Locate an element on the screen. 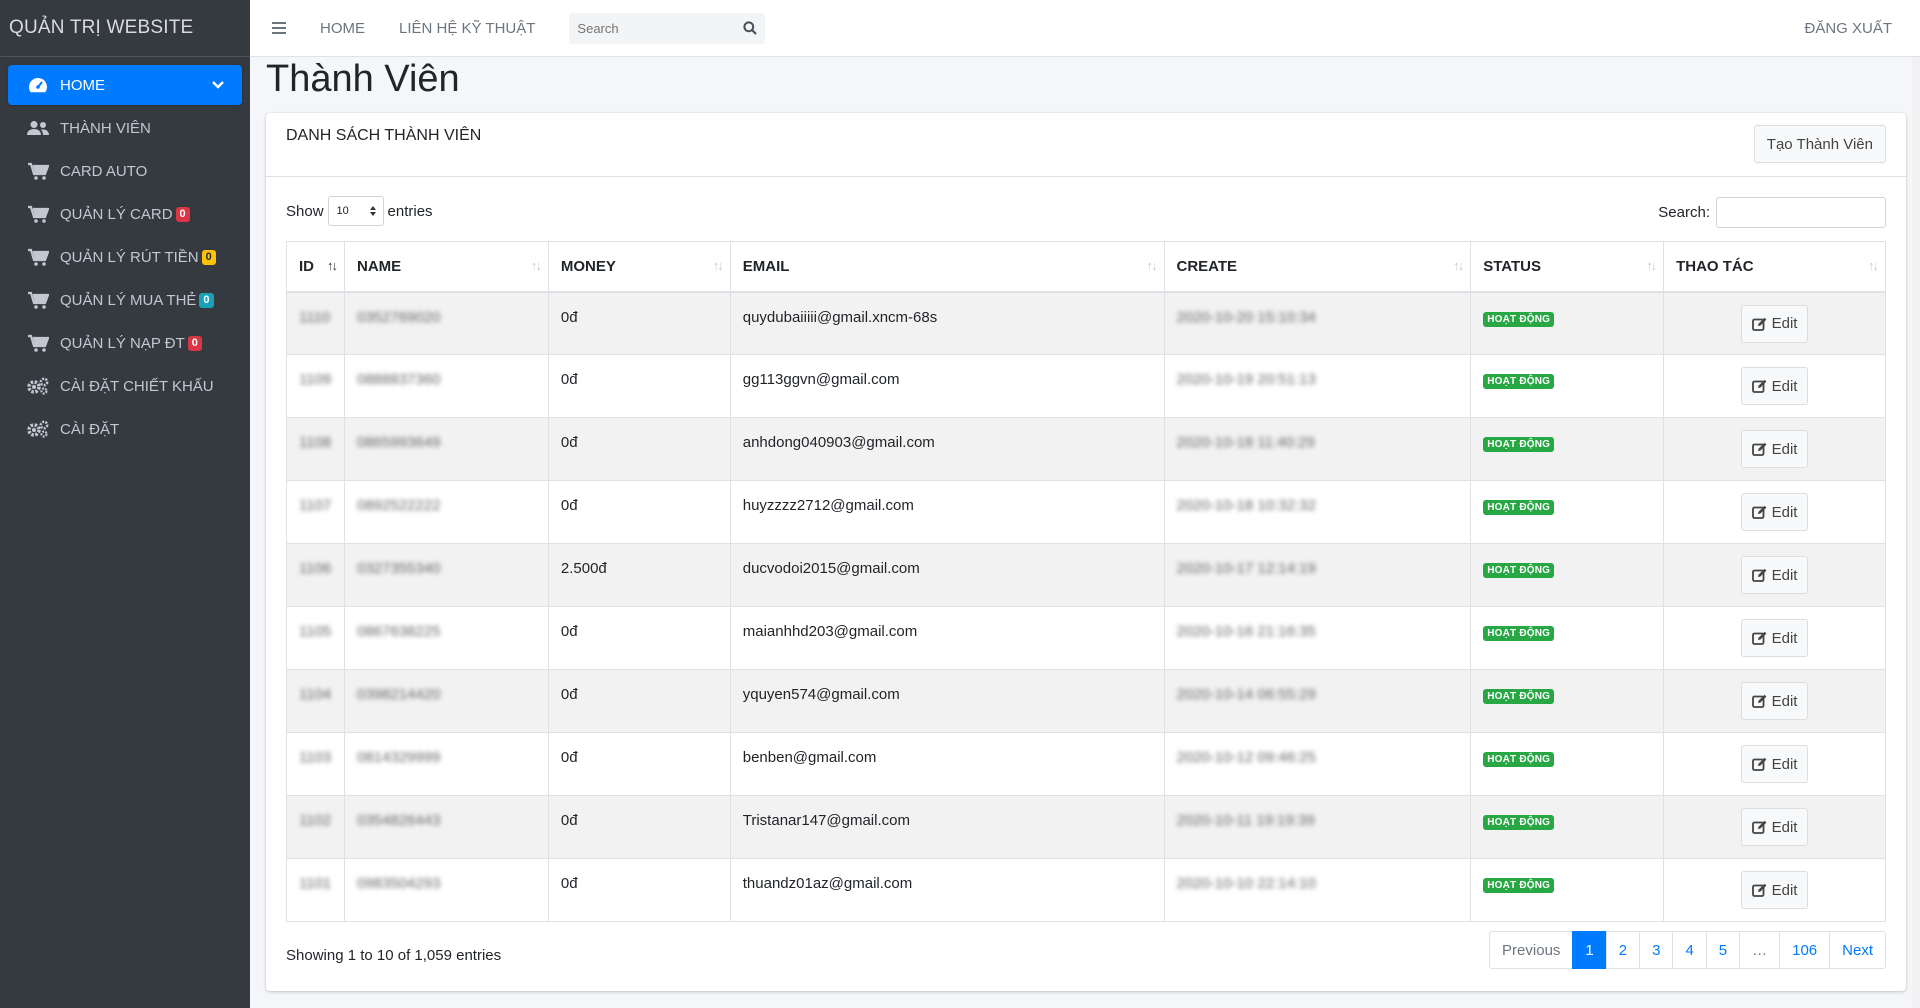 Image resolution: width=1920 pixels, height=1008 pixels. sidebar-item-settings: CÀI ĐẶT is located at coordinates (125, 429).